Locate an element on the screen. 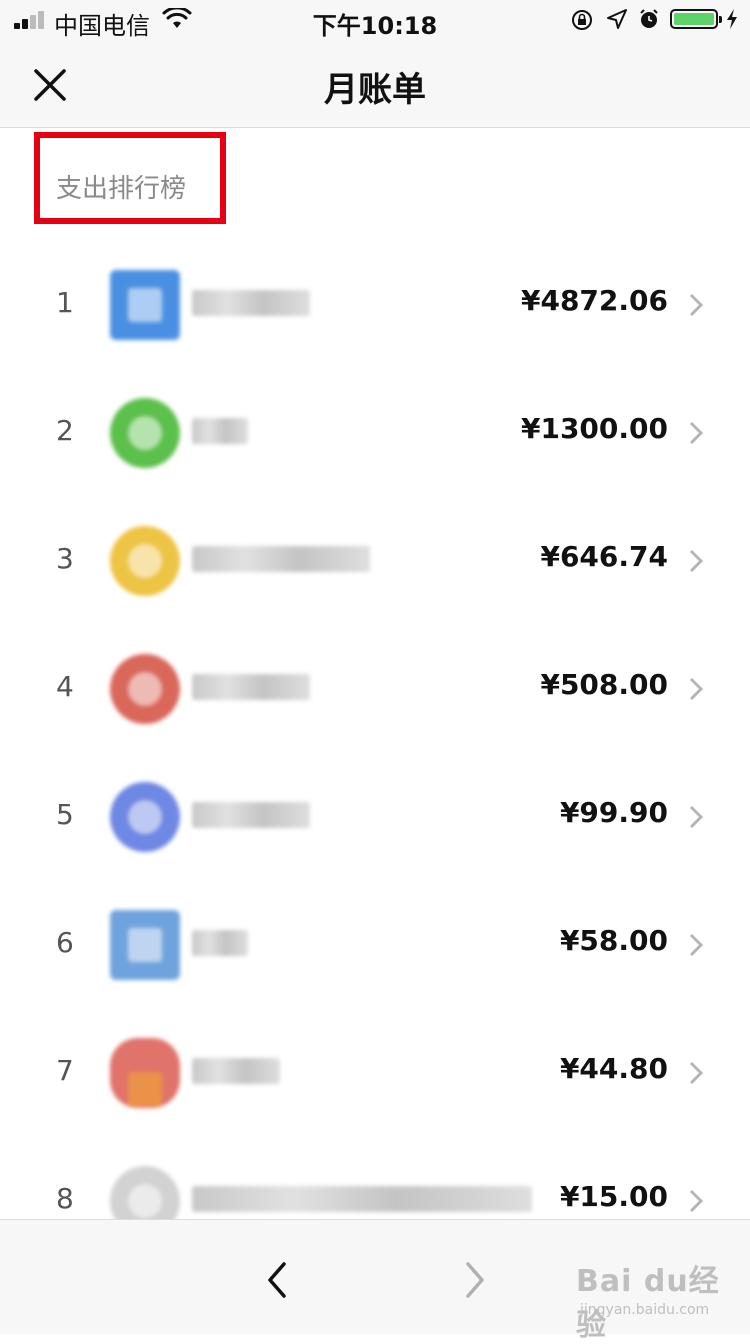 This screenshot has height=1344, width=750. amount: ¥646.74 is located at coordinates (604, 556).